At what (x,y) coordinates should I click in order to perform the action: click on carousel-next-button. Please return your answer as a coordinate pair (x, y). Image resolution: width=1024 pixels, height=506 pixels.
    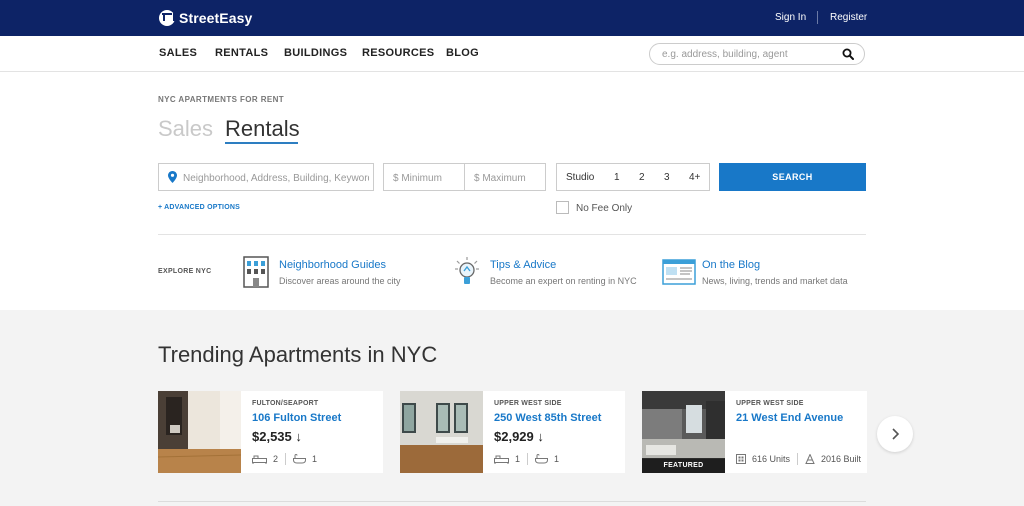
    Looking at the image, I should click on (895, 434).